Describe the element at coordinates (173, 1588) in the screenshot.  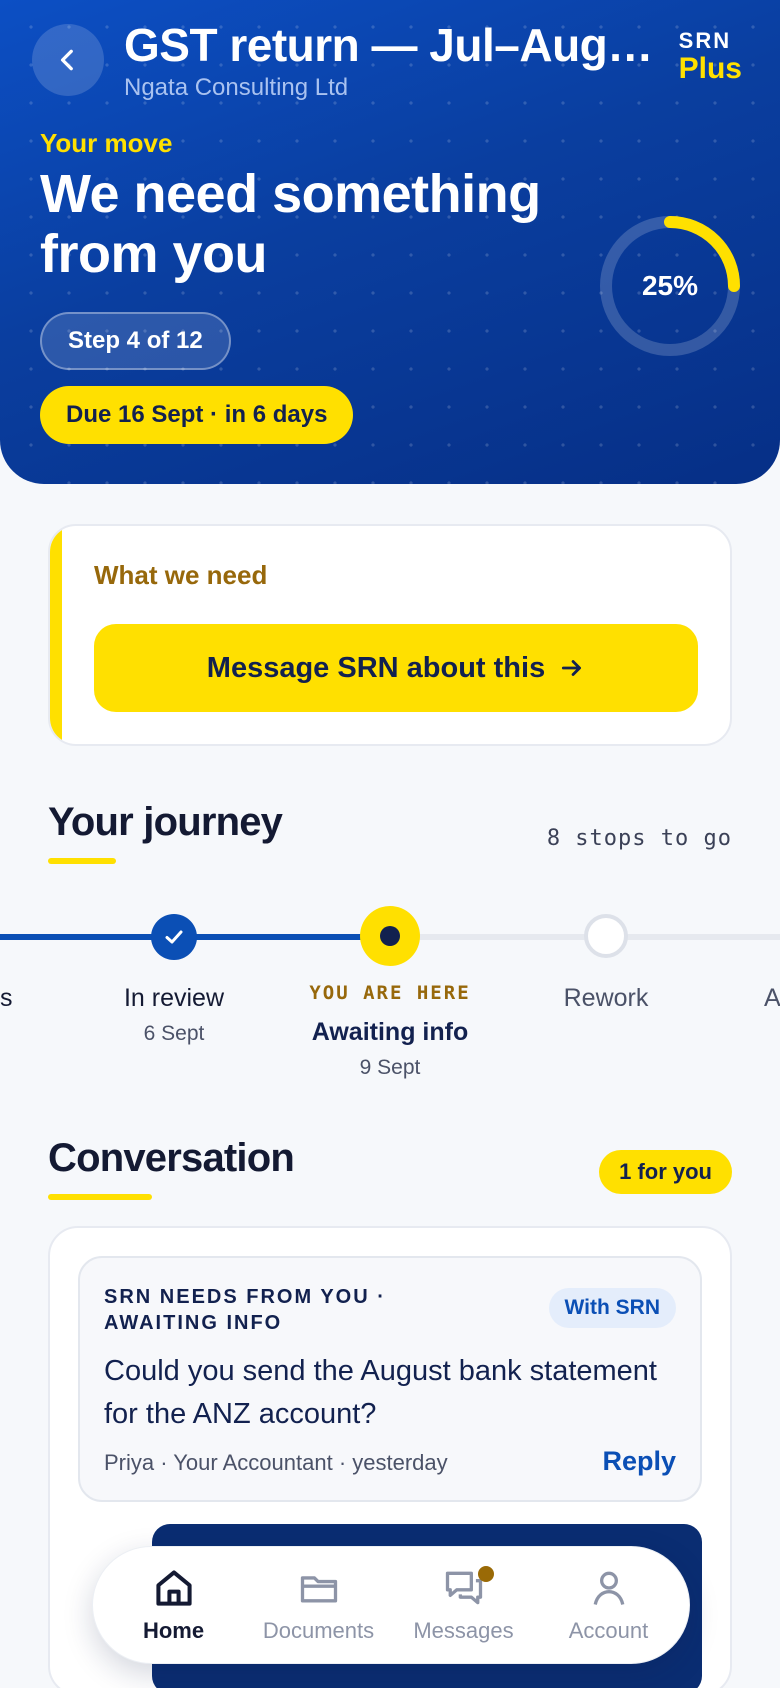
I see `home-icon` at that location.